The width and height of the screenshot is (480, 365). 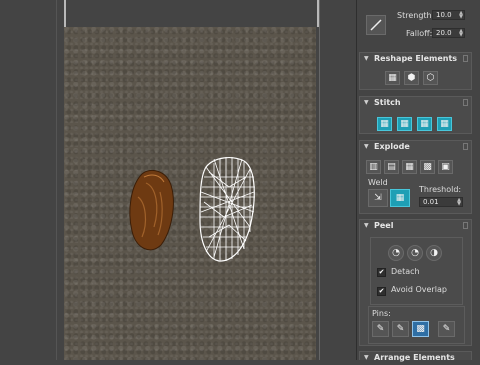 I want to click on uv-island-selected, so click(x=227, y=209).